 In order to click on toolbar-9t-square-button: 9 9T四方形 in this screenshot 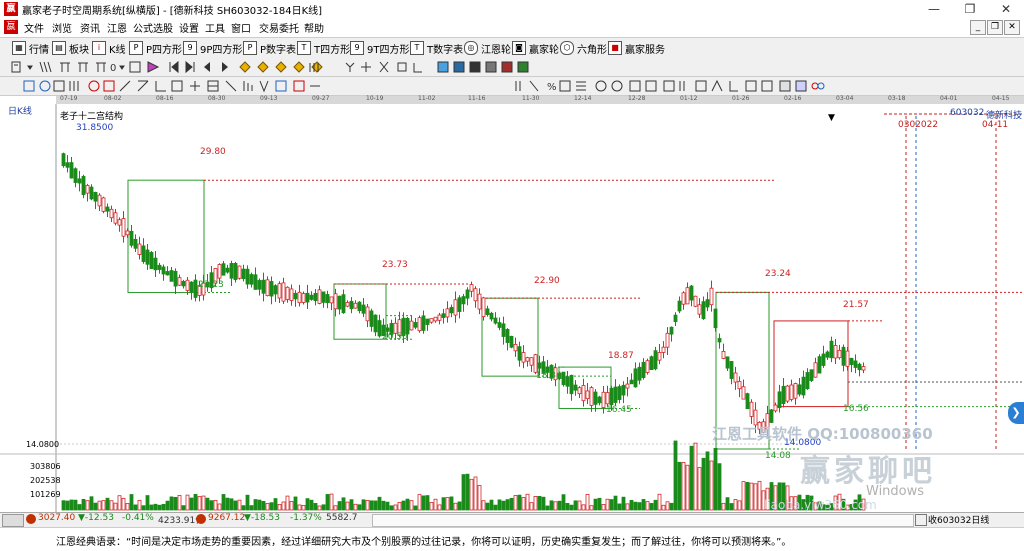, I will do `click(379, 48)`.